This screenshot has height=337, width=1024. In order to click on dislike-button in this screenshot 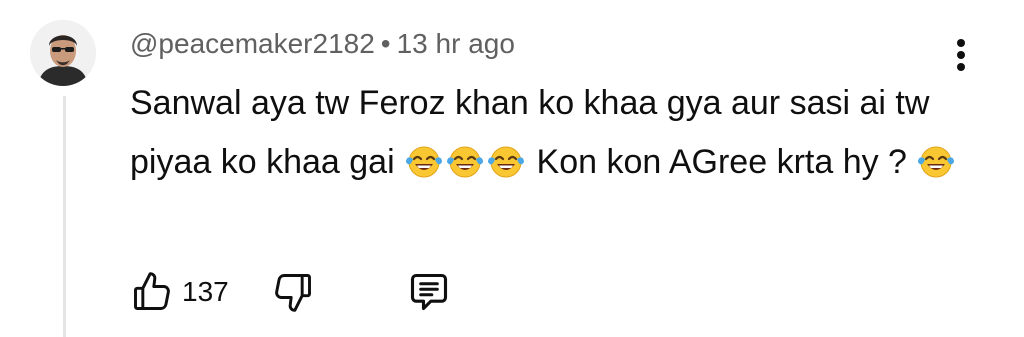, I will do `click(293, 292)`.